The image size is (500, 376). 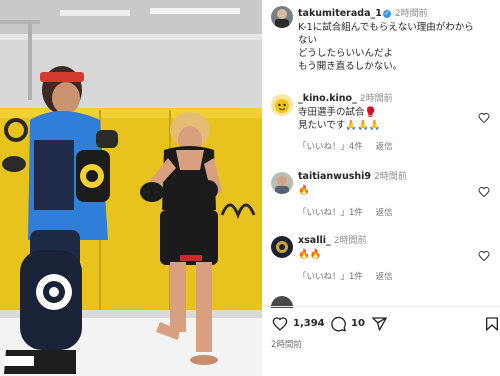 I want to click on caption-line-1: K-1に試合組んでもらえない理由がわから, so click(x=386, y=27).